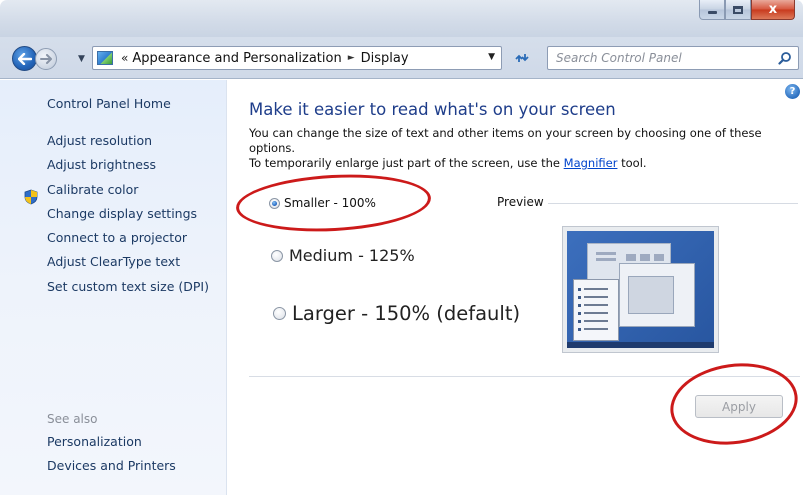 Image resolution: width=803 pixels, height=495 pixels. I want to click on minimize-icon, so click(712, 12).